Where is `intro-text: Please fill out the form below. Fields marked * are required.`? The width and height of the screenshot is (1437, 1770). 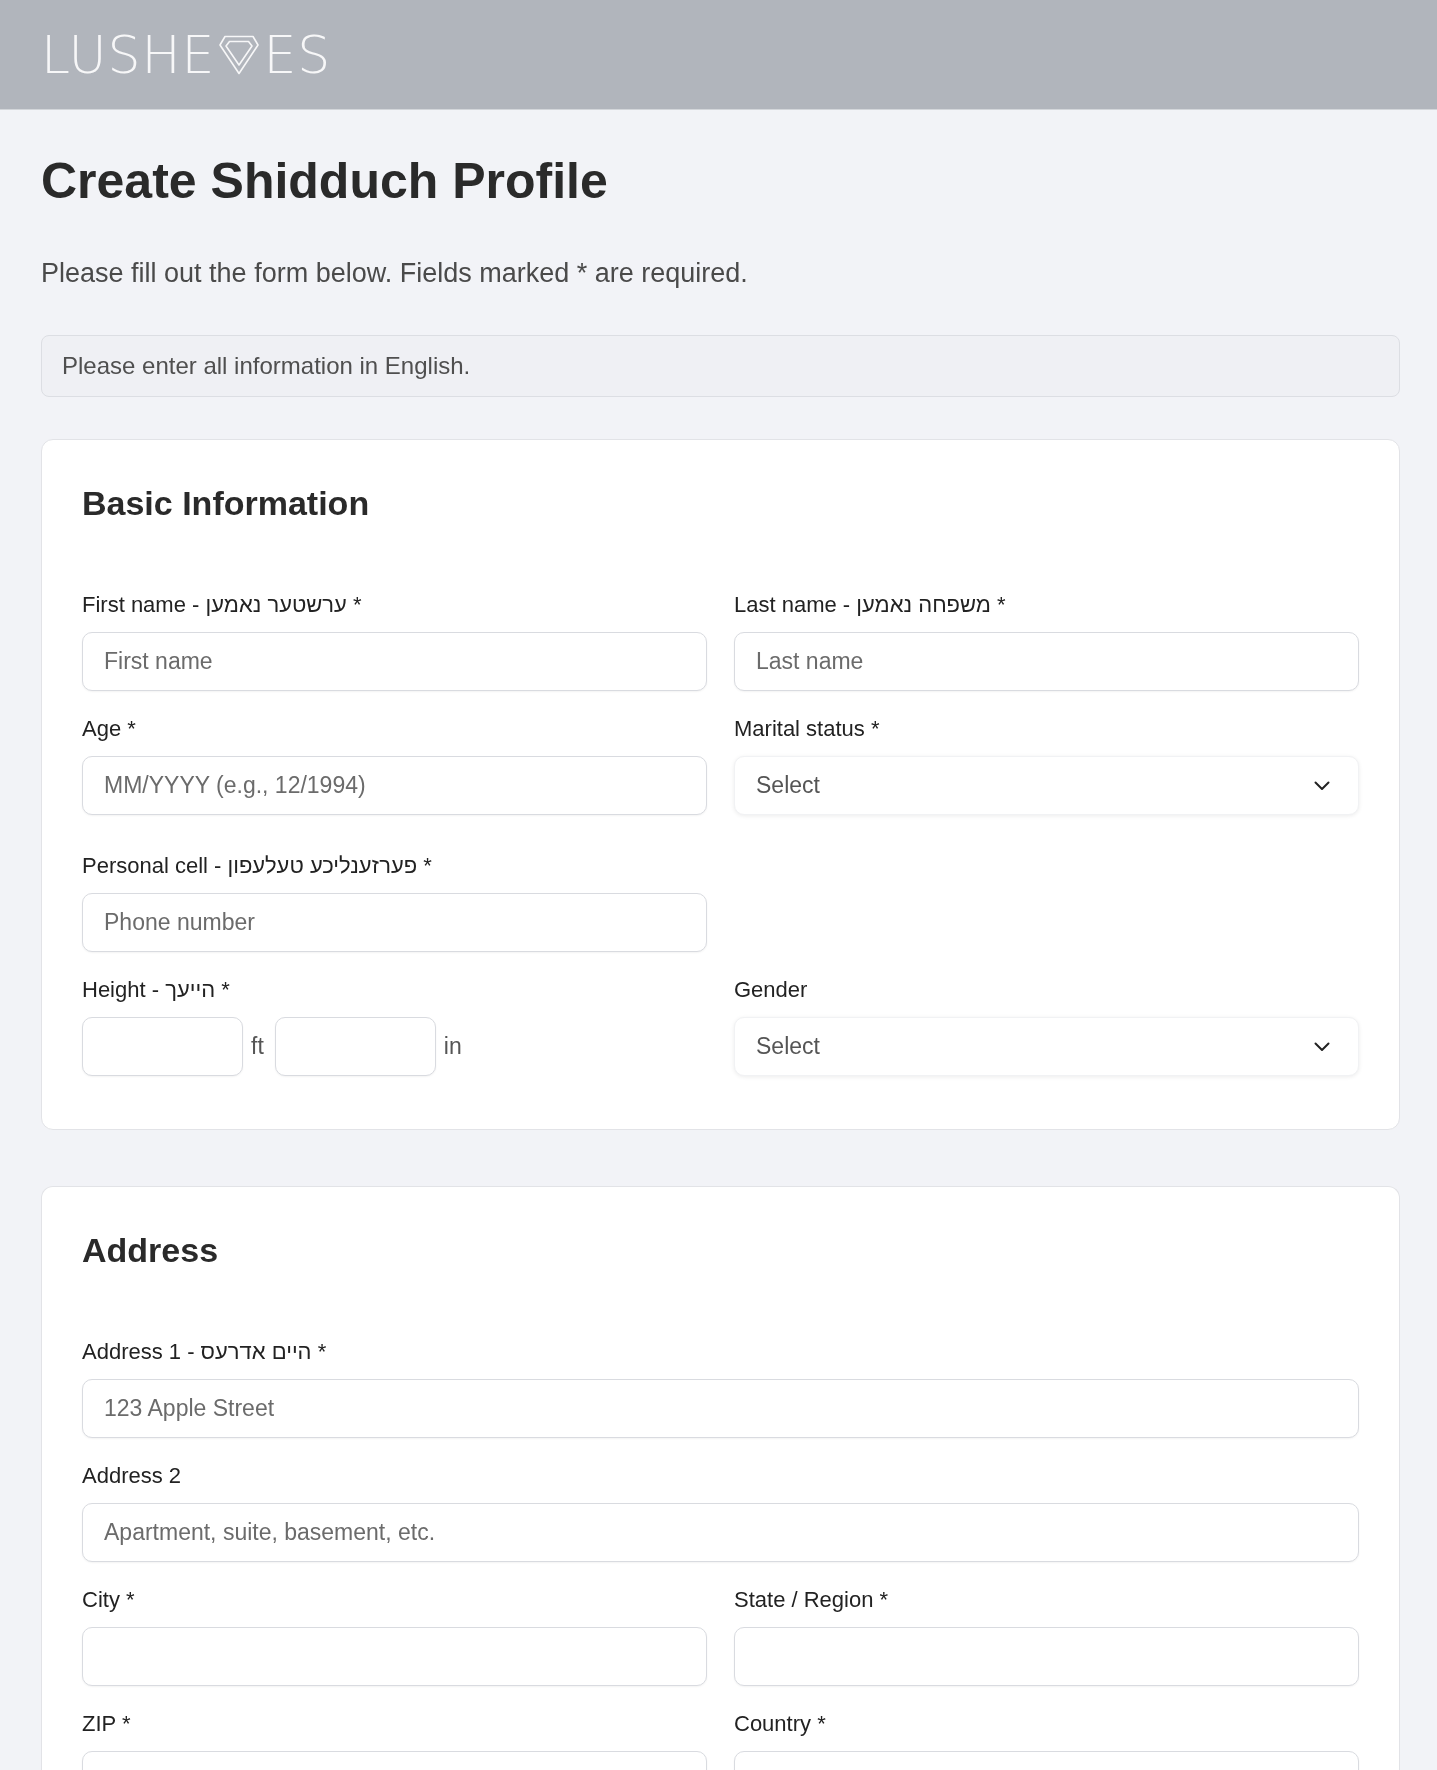
intro-text: Please fill out the form below. Fields marked * are required. is located at coordinates (395, 273).